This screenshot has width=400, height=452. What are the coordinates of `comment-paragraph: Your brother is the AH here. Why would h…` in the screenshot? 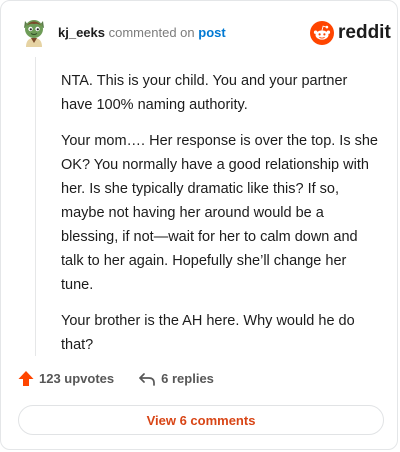 It's located at (208, 333).